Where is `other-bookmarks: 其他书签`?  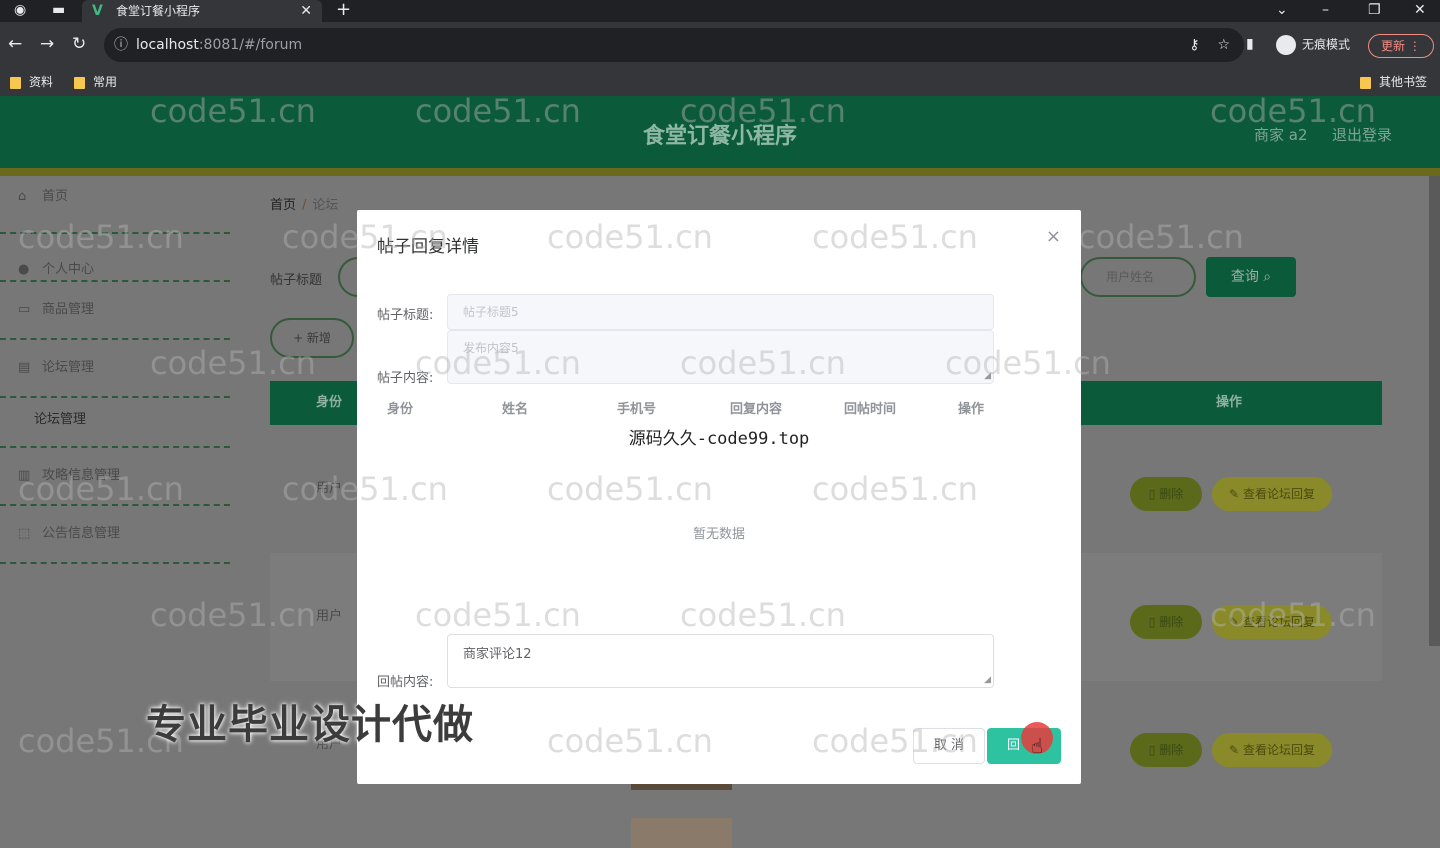 other-bookmarks: 其他书签 is located at coordinates (1393, 82).